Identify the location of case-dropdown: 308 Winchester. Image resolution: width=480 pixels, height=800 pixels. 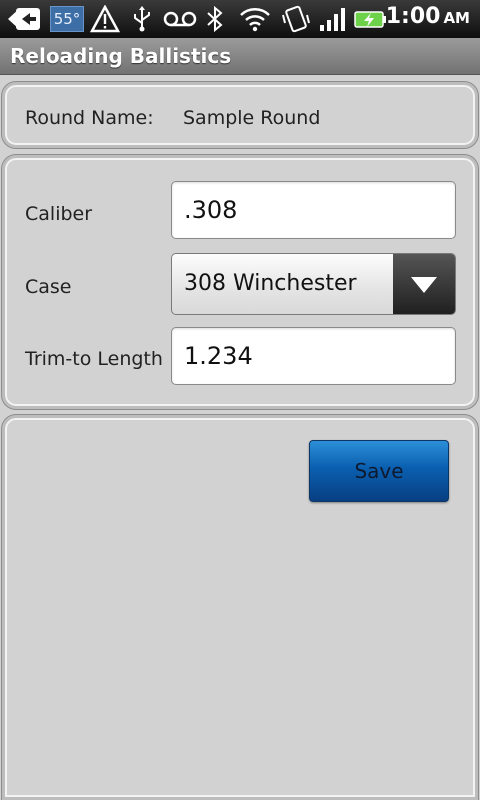
(313, 284).